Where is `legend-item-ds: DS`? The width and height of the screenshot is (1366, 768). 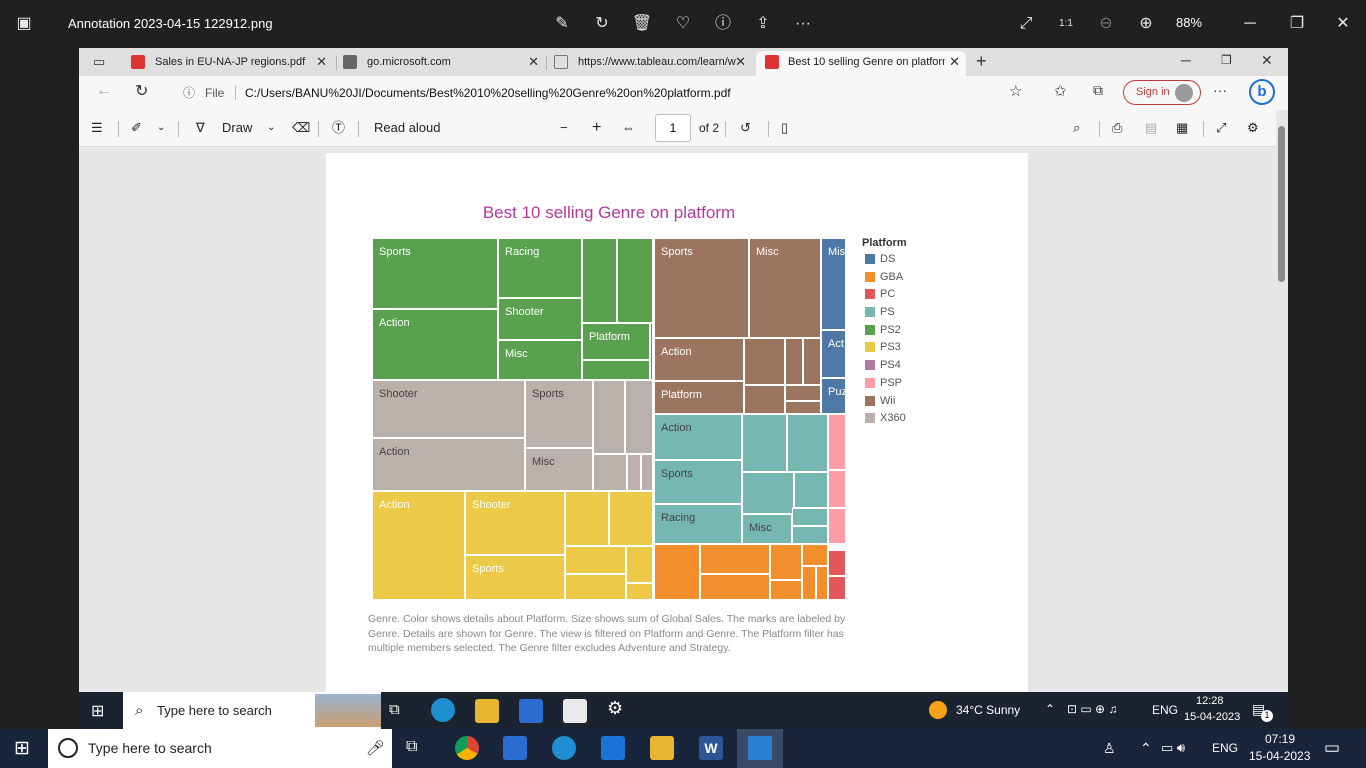
legend-item-ds: DS is located at coordinates (884, 260).